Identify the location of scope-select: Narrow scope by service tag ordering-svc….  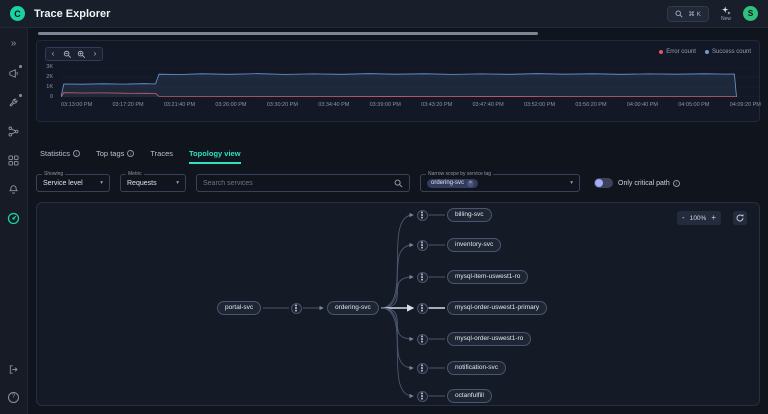
(500, 181).